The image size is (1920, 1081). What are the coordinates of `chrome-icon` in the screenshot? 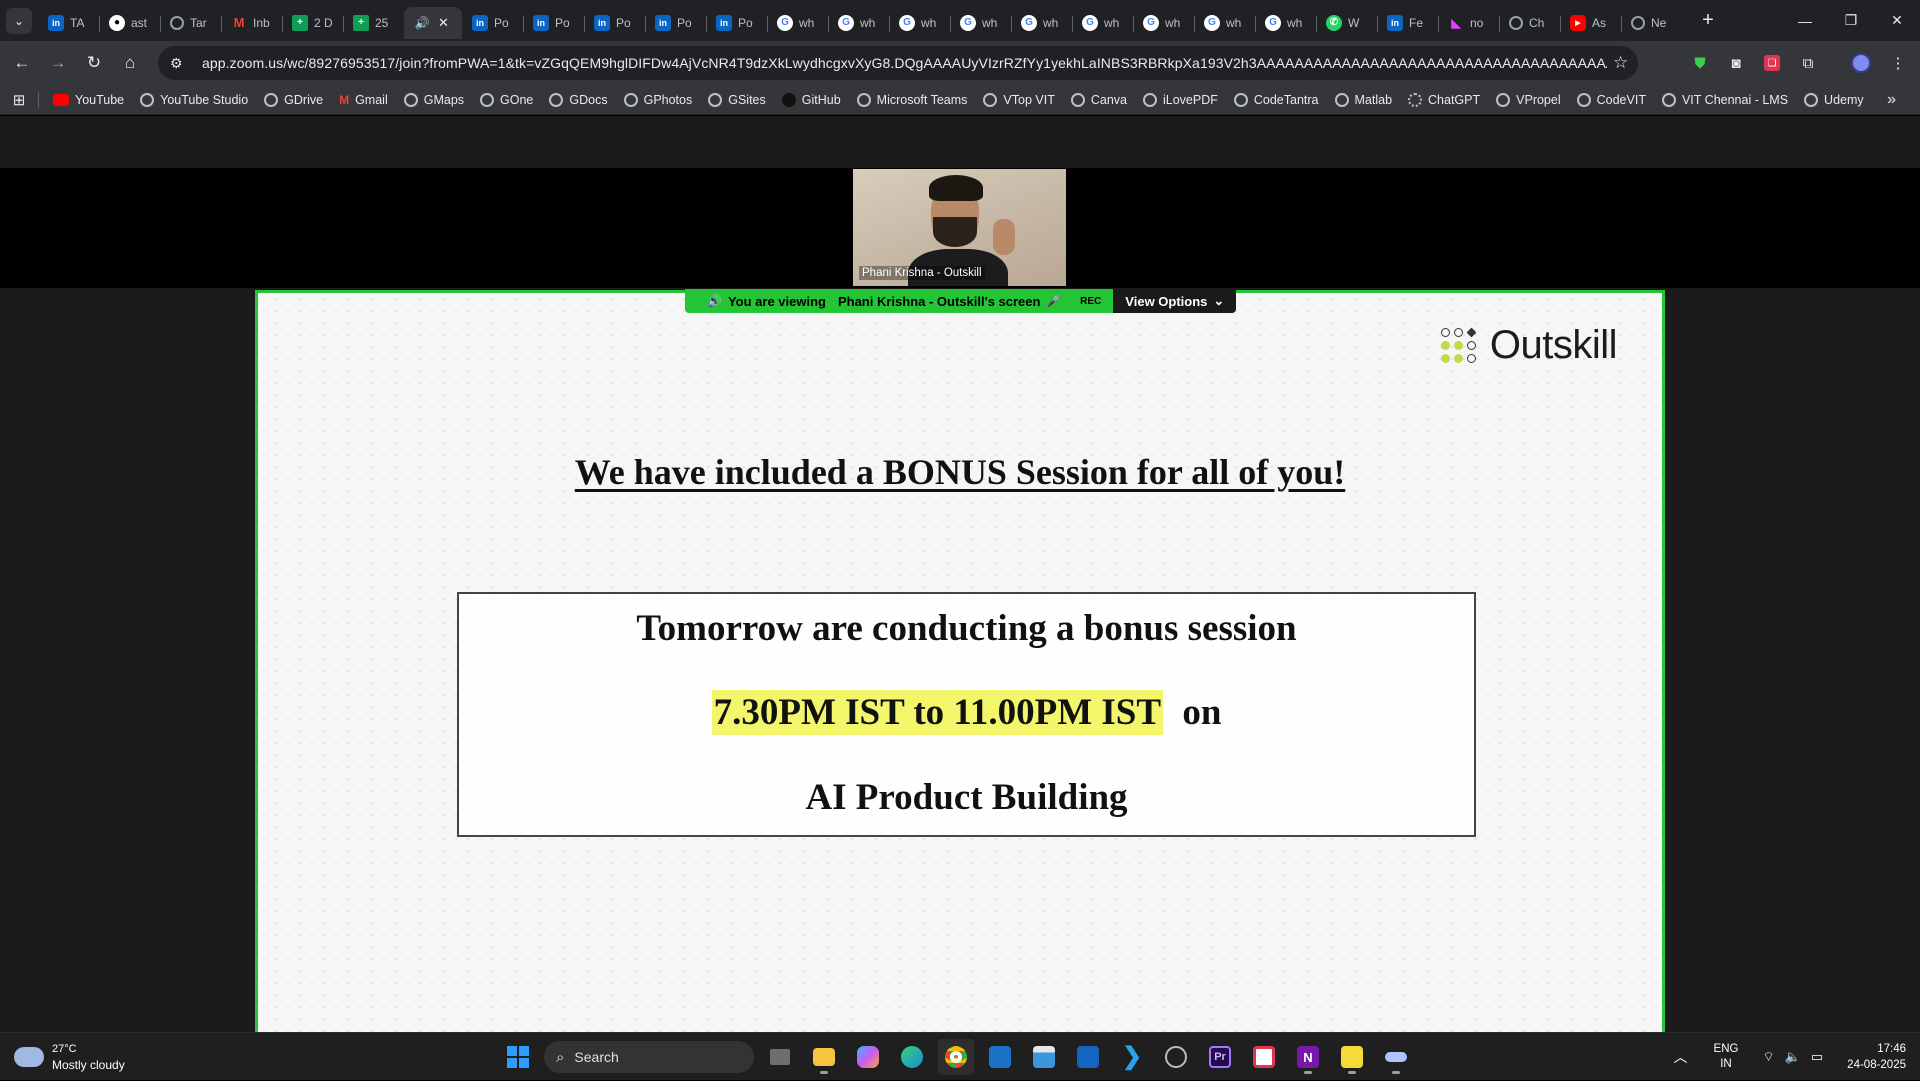 It's located at (956, 1057).